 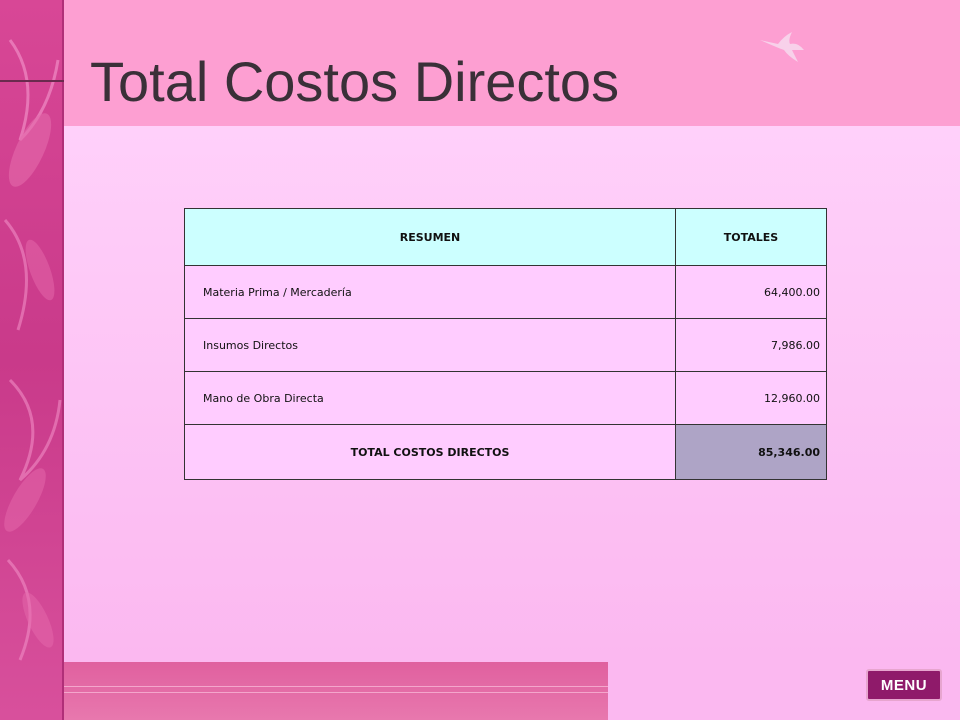 I want to click on decorative-side-strip, so click(x=32, y=360).